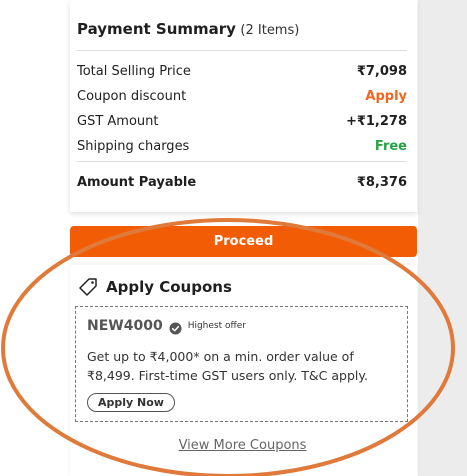  I want to click on row-label: Amount Payable, so click(137, 182).